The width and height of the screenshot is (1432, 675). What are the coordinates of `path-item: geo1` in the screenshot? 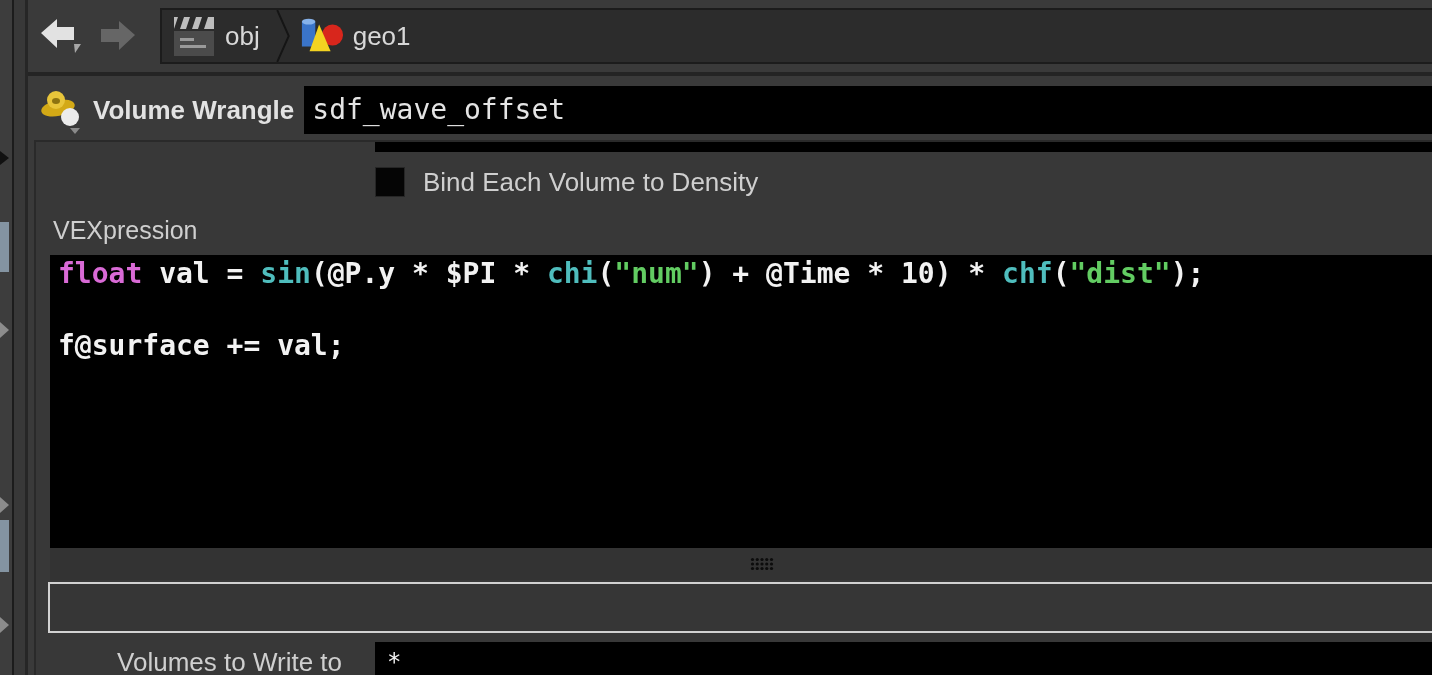 It's located at (363, 36).